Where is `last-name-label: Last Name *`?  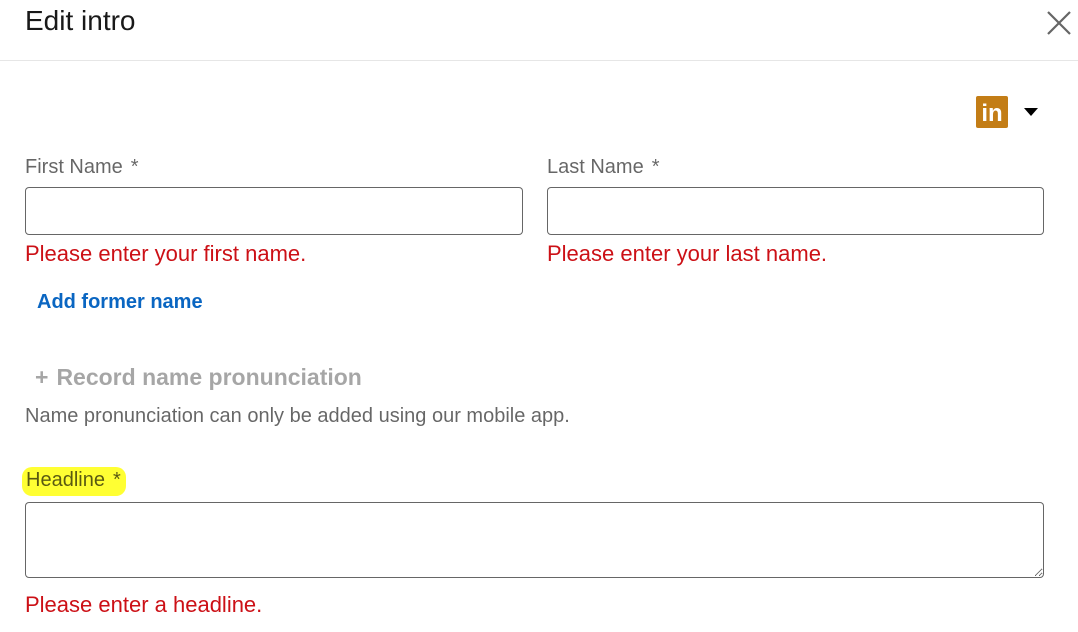
last-name-label: Last Name * is located at coordinates (603, 167).